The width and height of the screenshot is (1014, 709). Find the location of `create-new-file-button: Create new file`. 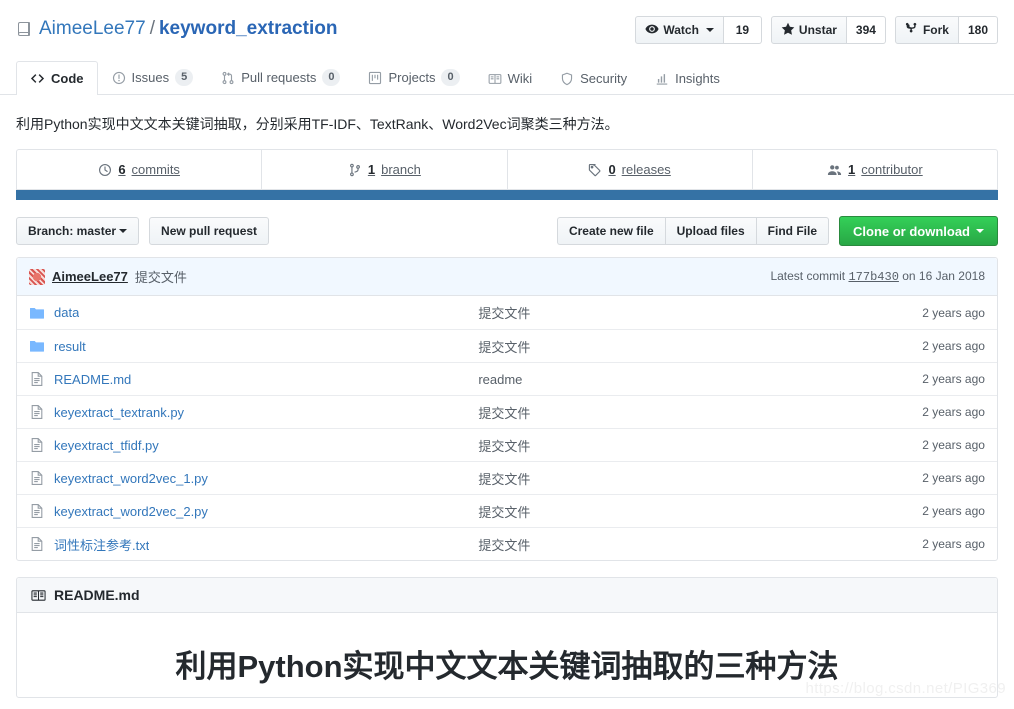

create-new-file-button: Create new file is located at coordinates (610, 231).